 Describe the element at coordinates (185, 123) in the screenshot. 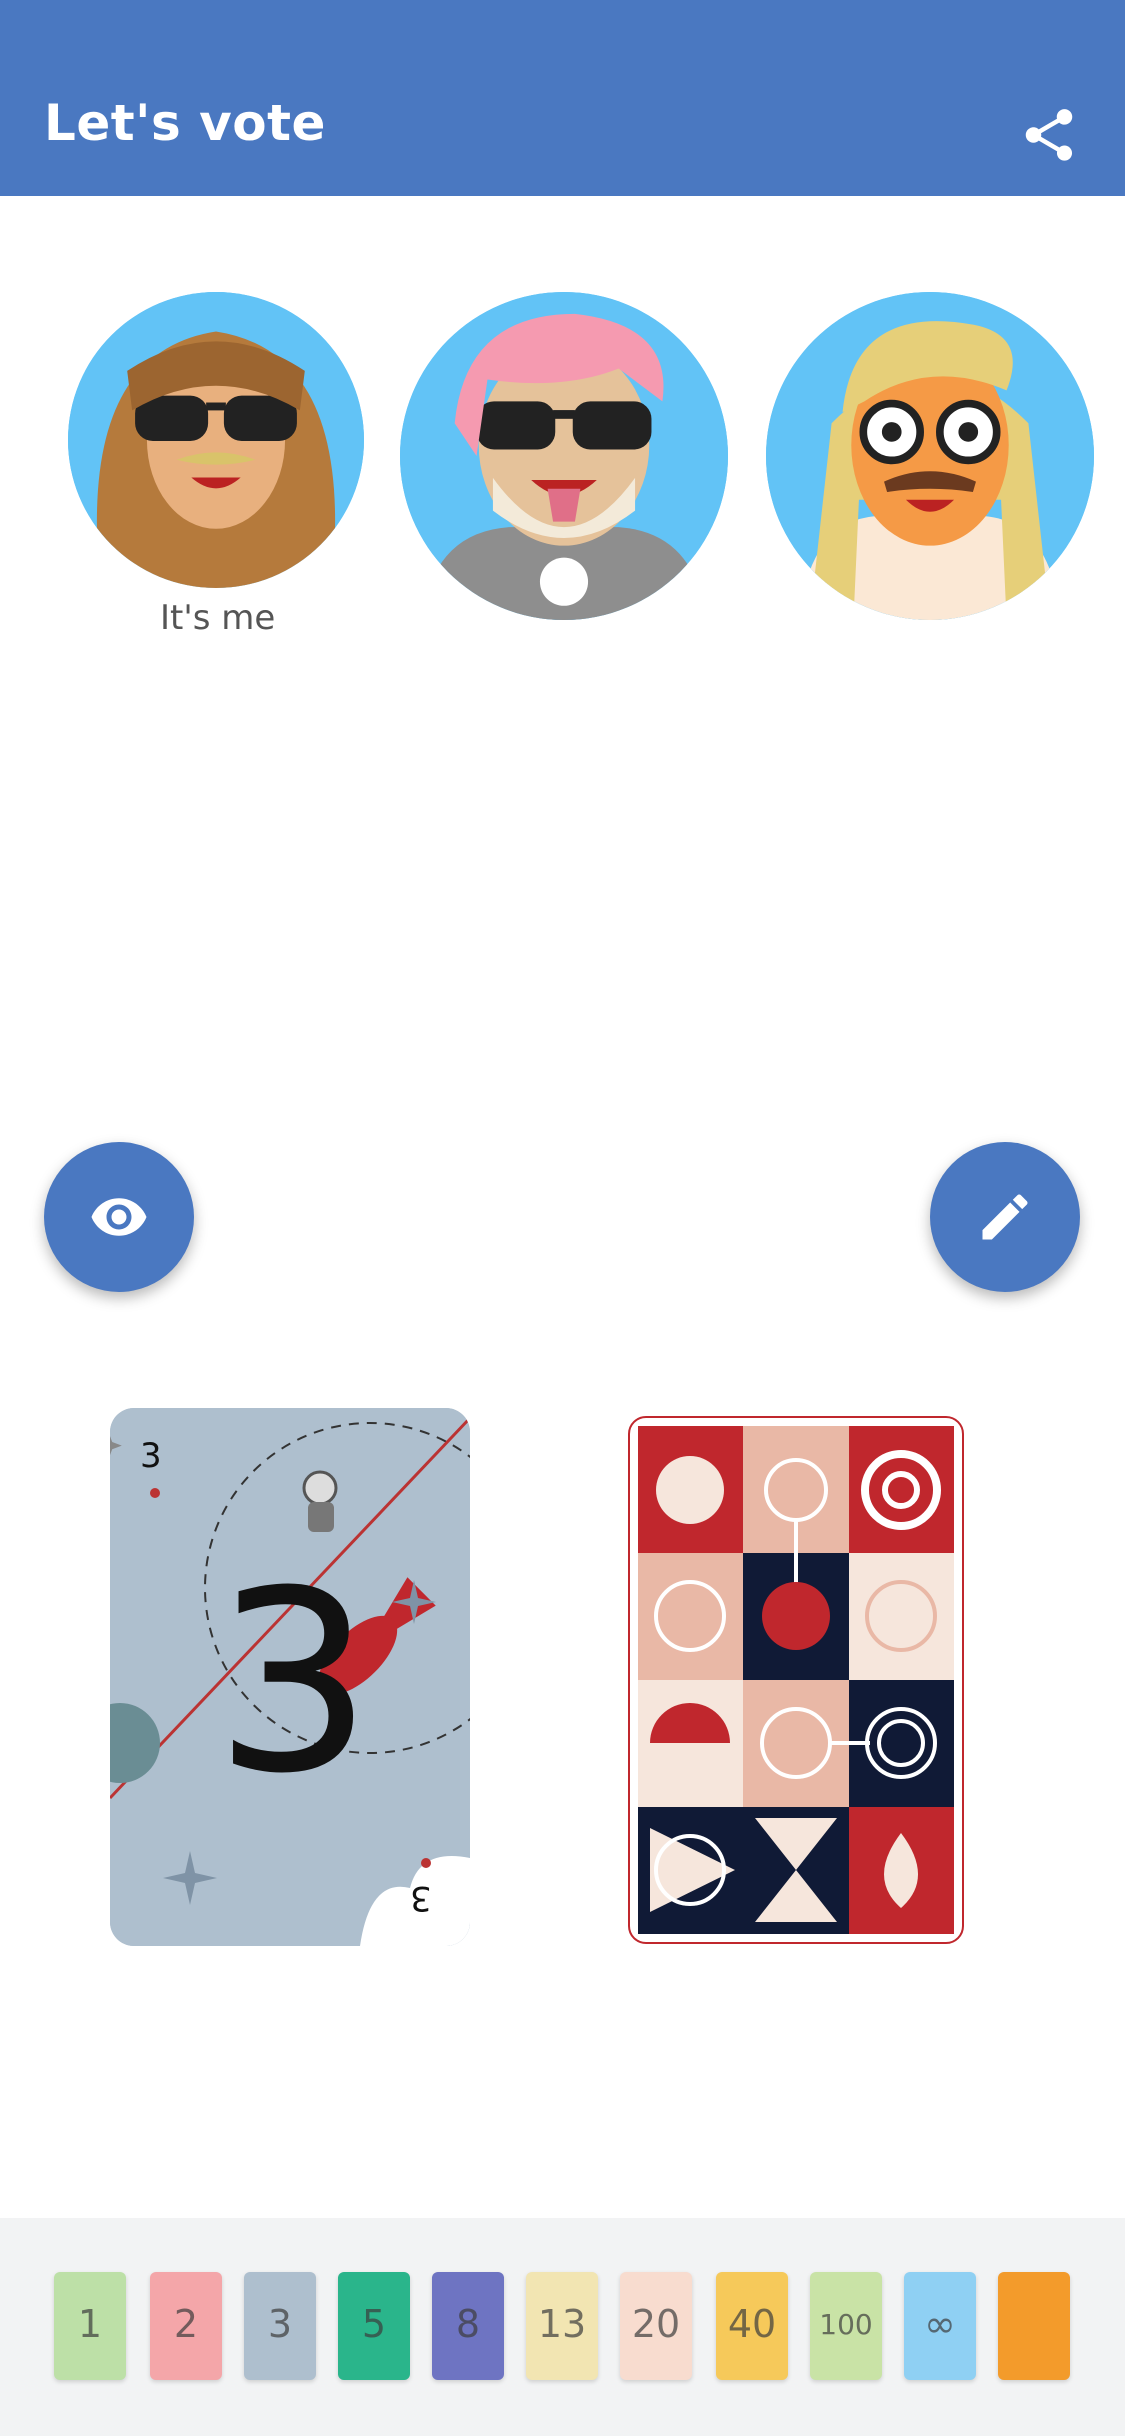

I see `page-title: Let's vote` at that location.